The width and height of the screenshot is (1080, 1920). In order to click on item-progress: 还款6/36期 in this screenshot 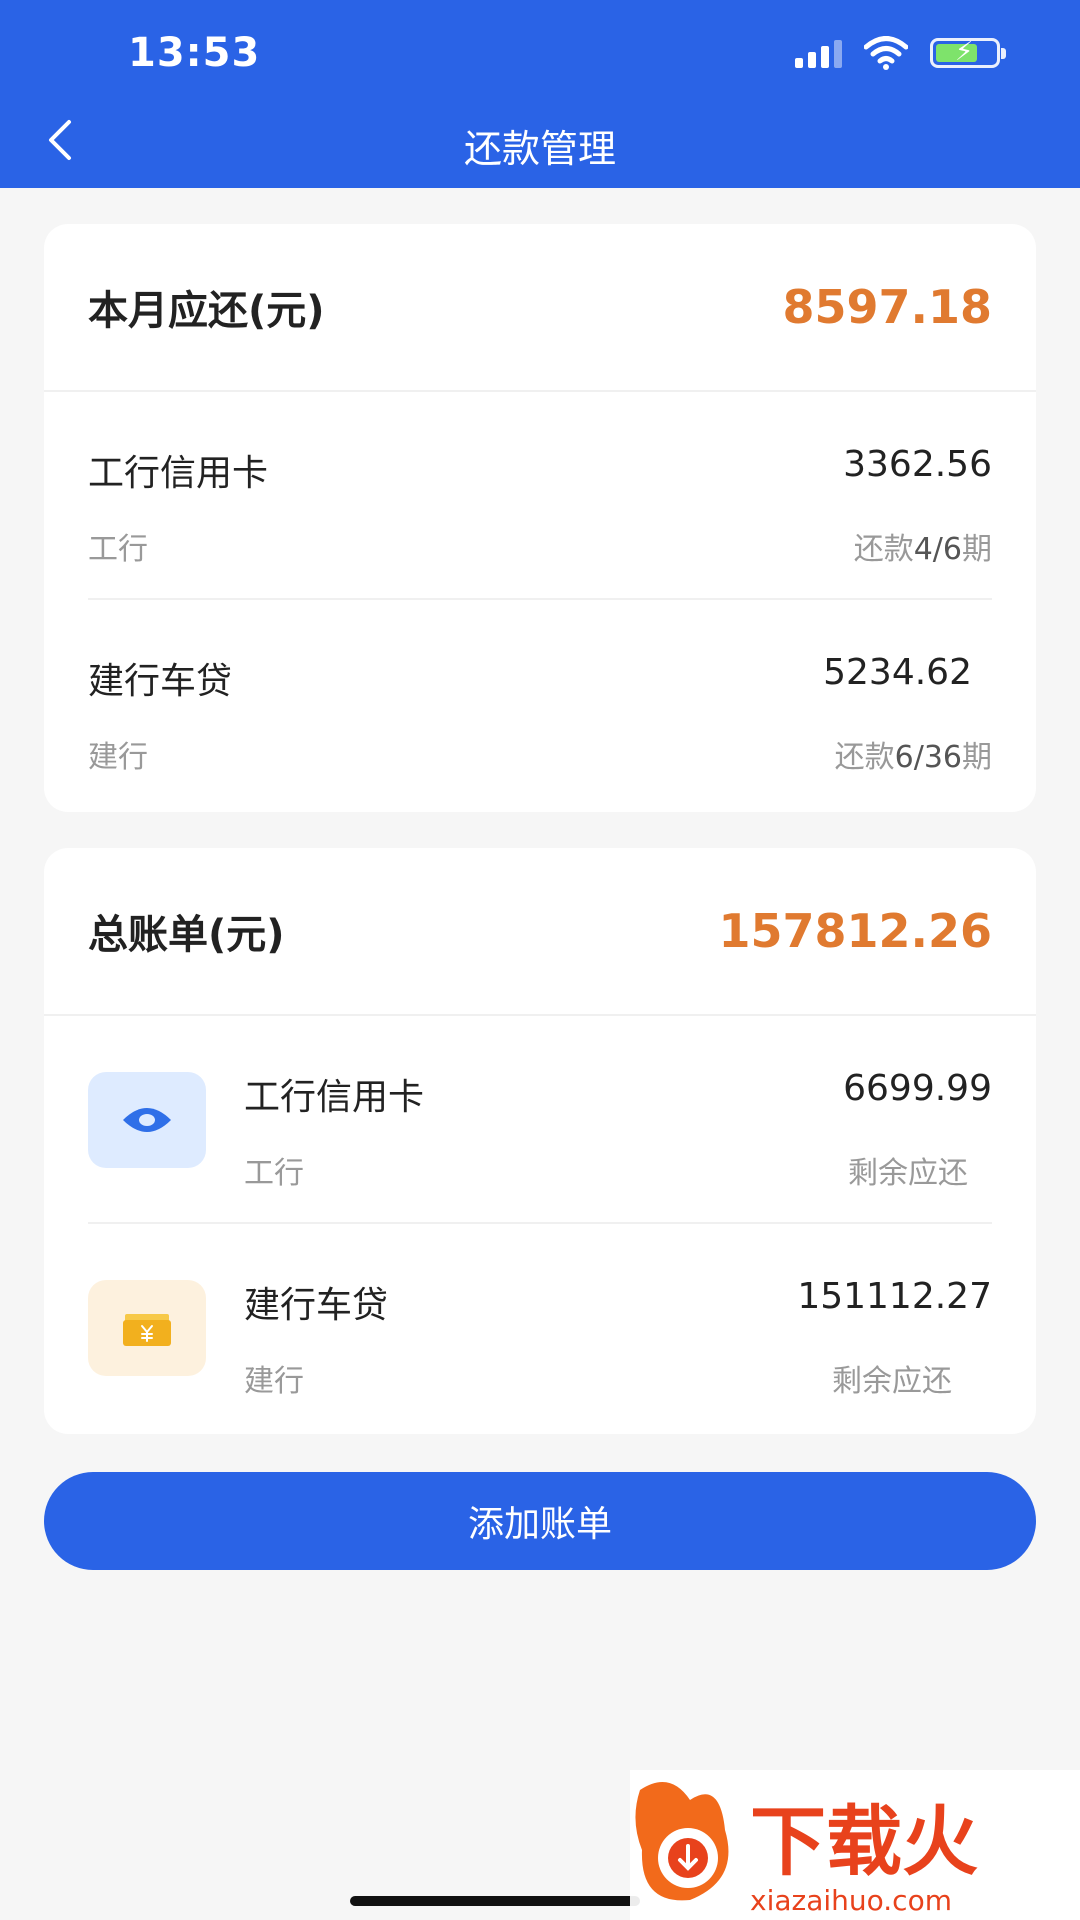, I will do `click(913, 754)`.